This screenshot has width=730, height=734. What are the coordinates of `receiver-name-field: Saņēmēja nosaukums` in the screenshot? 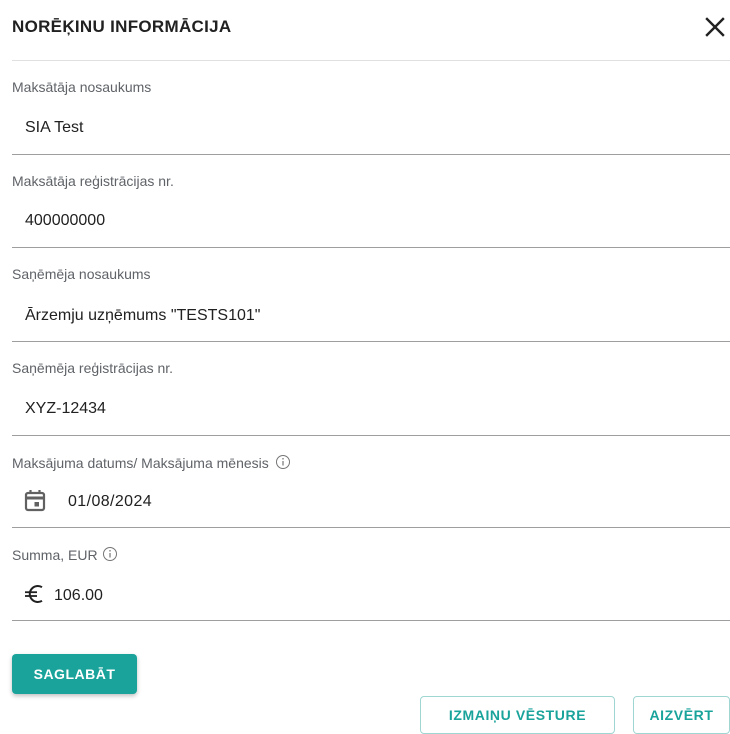 It's located at (371, 295).